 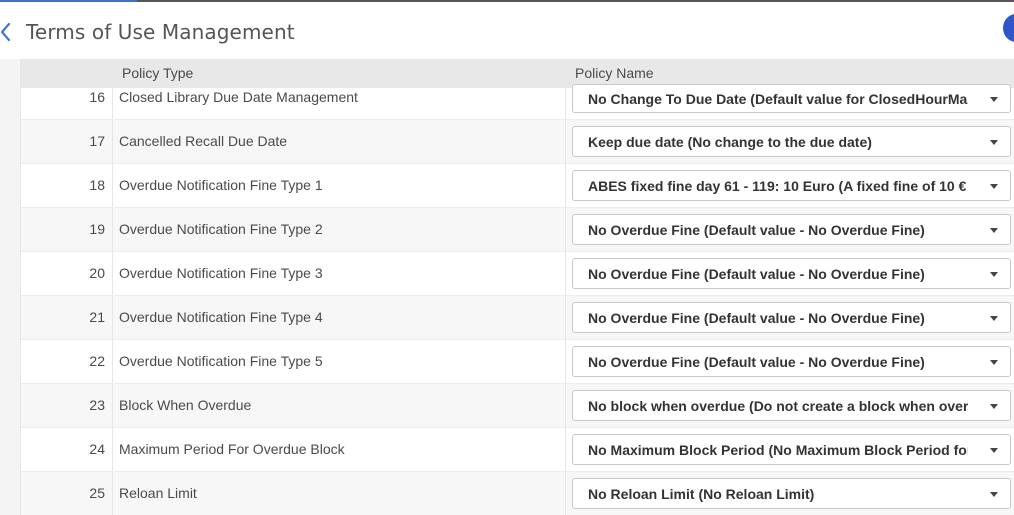 What do you see at coordinates (221, 273) in the screenshot?
I see `policy-type-label: Overdue Notification Fine Type 3` at bounding box center [221, 273].